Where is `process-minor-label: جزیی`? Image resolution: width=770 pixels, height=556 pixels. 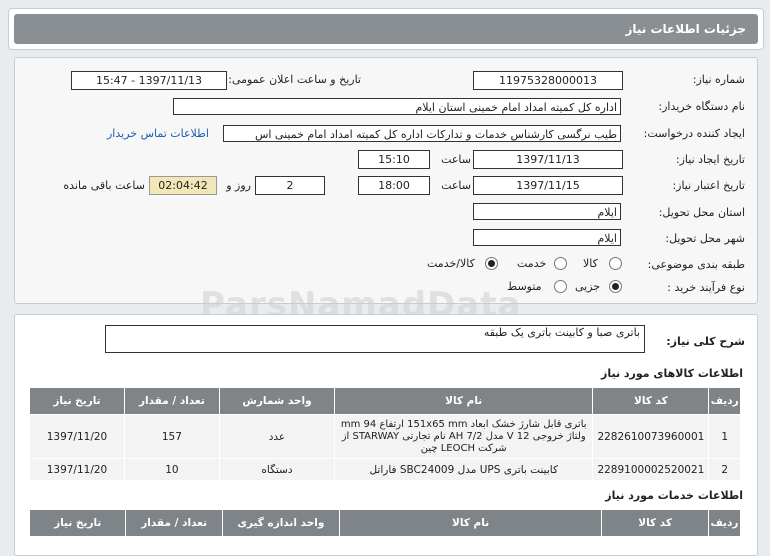
process-minor-label: جزیی is located at coordinates (588, 286).